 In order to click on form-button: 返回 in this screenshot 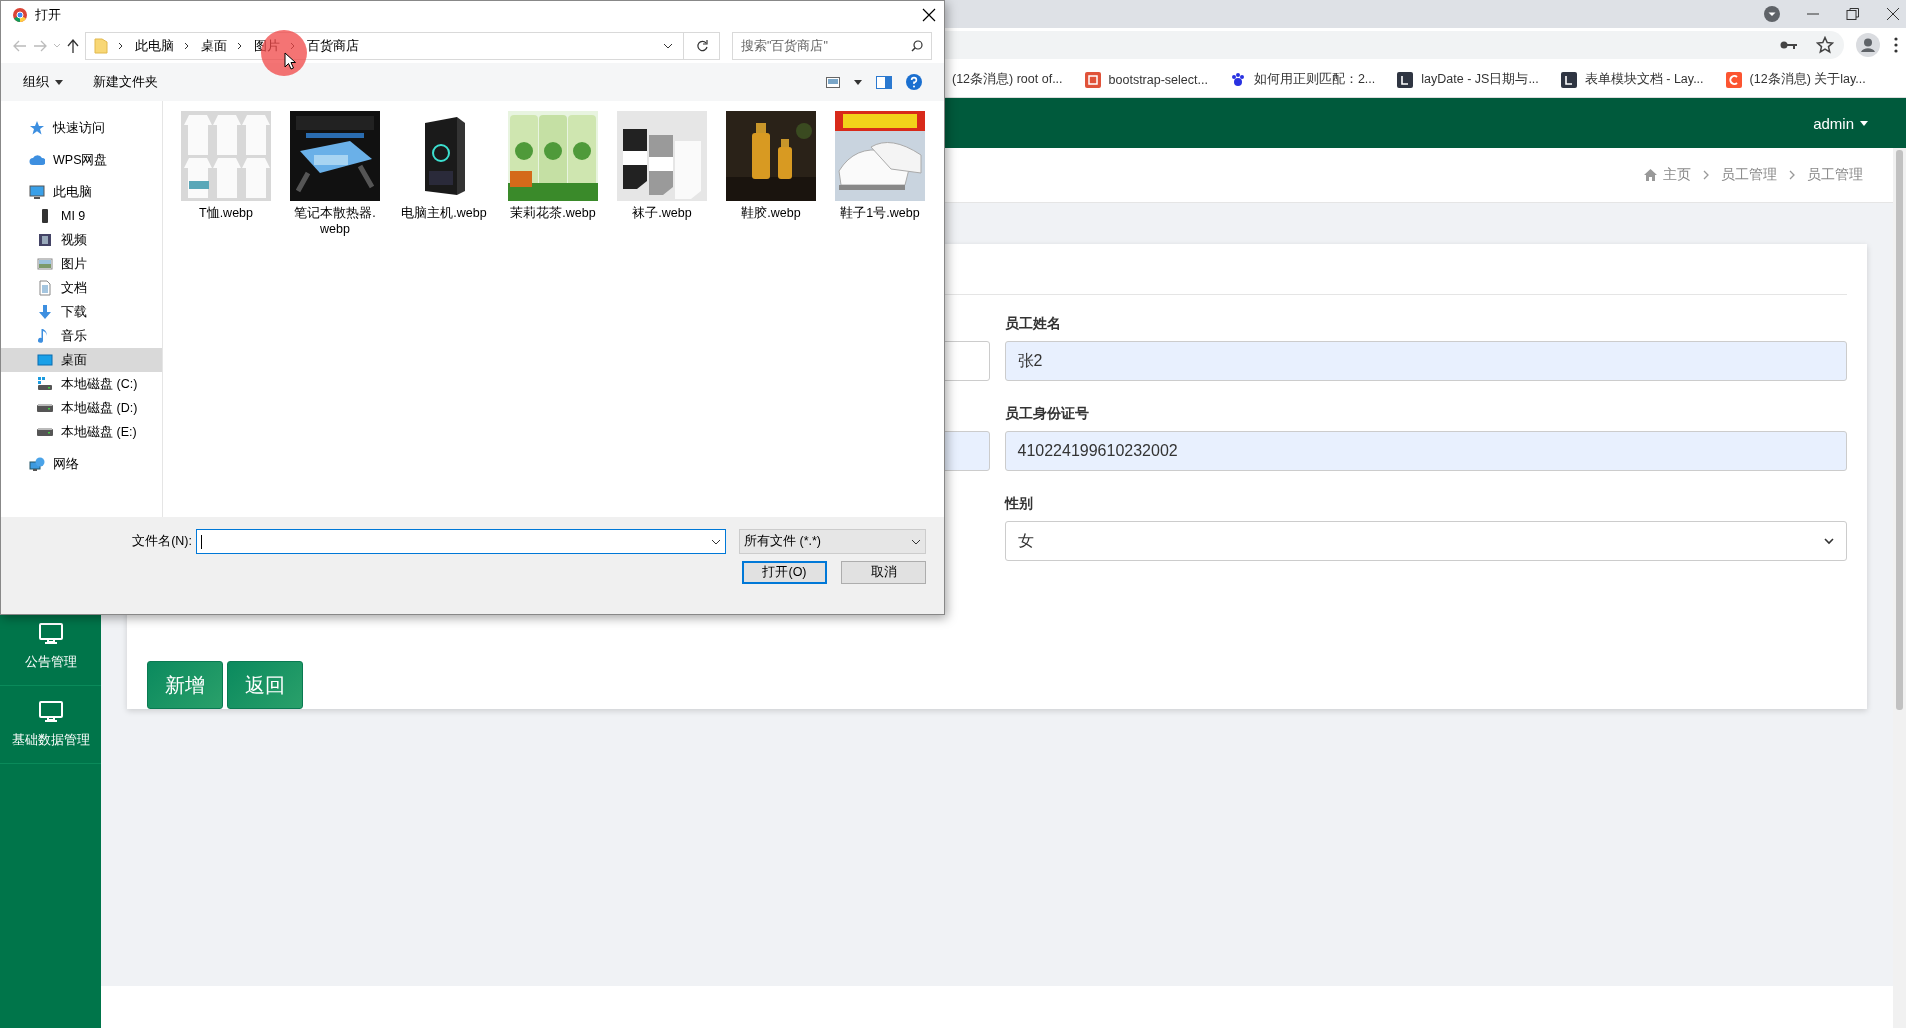, I will do `click(265, 685)`.